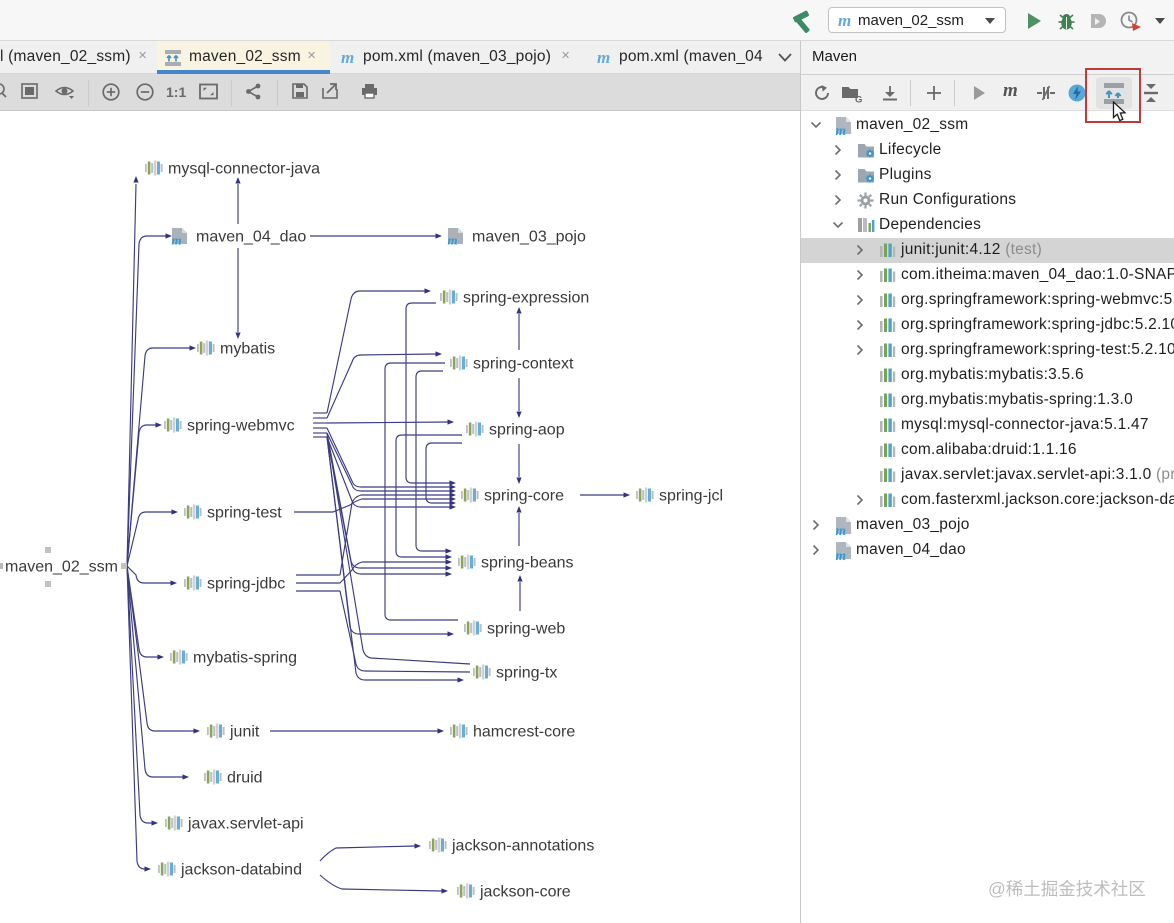 This screenshot has height=923, width=1174. What do you see at coordinates (523, 364) in the screenshot?
I see `svg-text: spring-context` at bounding box center [523, 364].